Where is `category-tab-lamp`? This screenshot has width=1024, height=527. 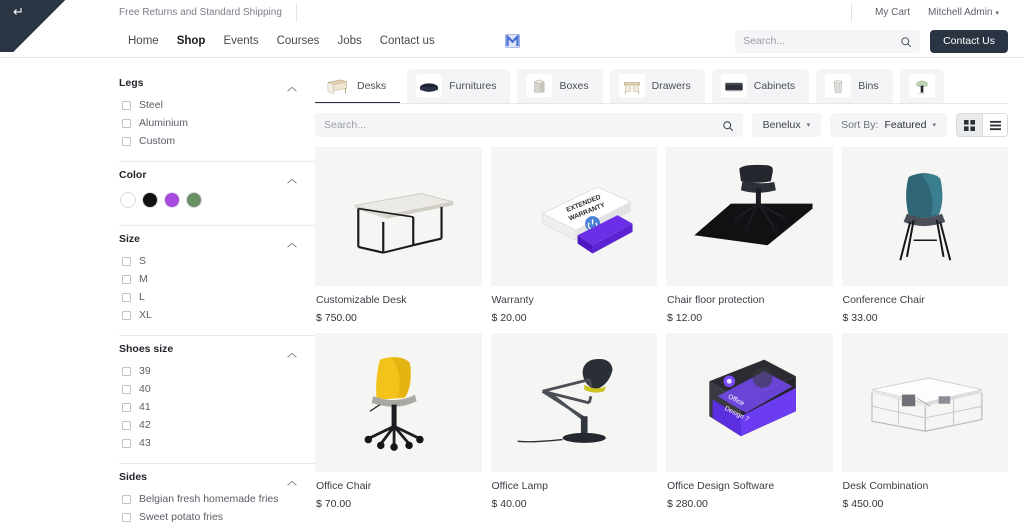 category-tab-lamp is located at coordinates (921, 86).